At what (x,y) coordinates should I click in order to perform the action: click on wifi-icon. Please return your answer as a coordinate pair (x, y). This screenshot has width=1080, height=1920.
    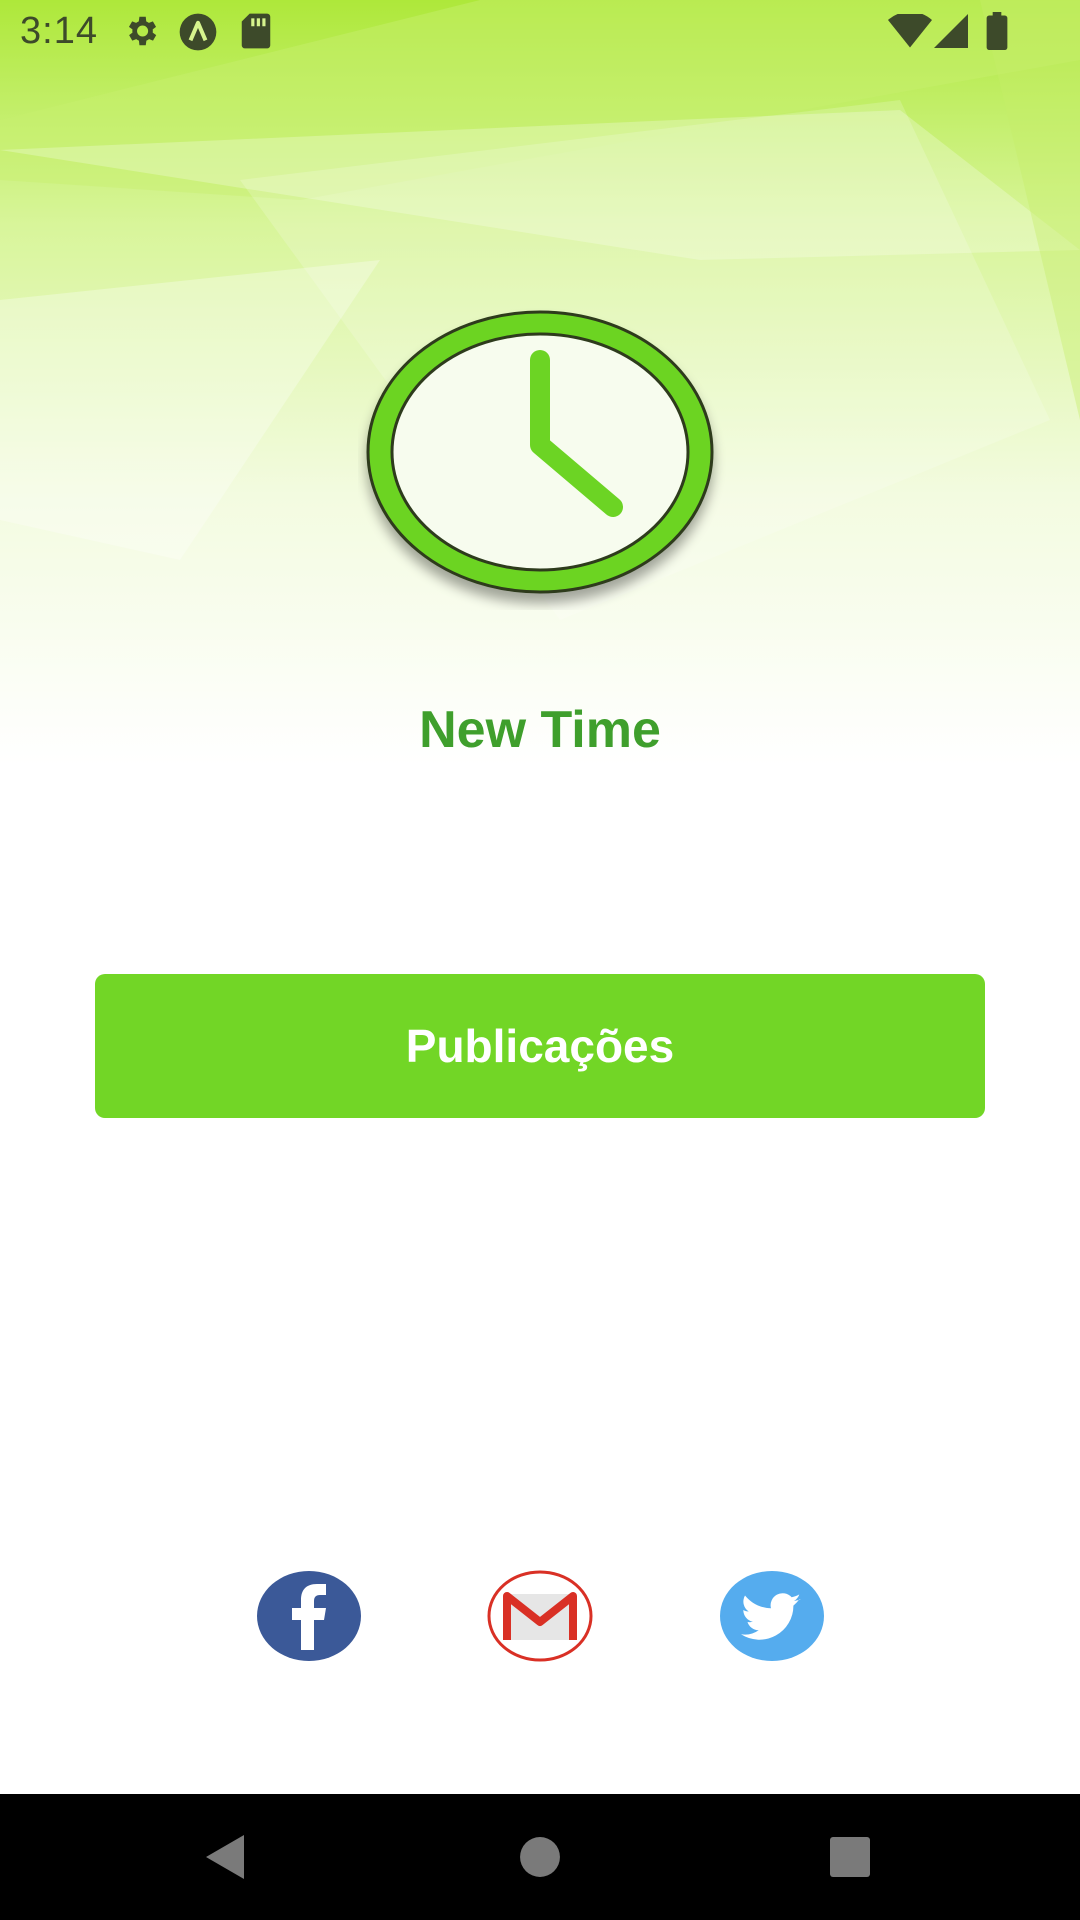
    Looking at the image, I should click on (910, 31).